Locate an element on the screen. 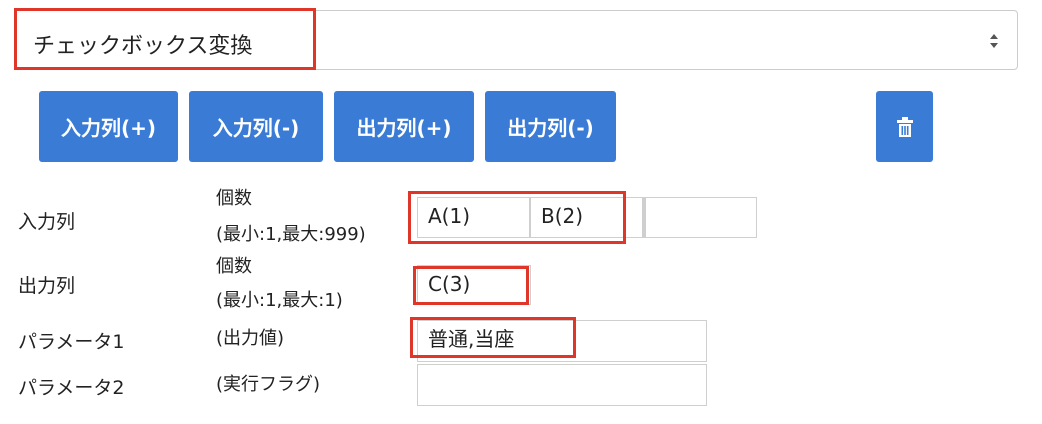 This screenshot has height=424, width=1042. trash-icon is located at coordinates (904, 126).